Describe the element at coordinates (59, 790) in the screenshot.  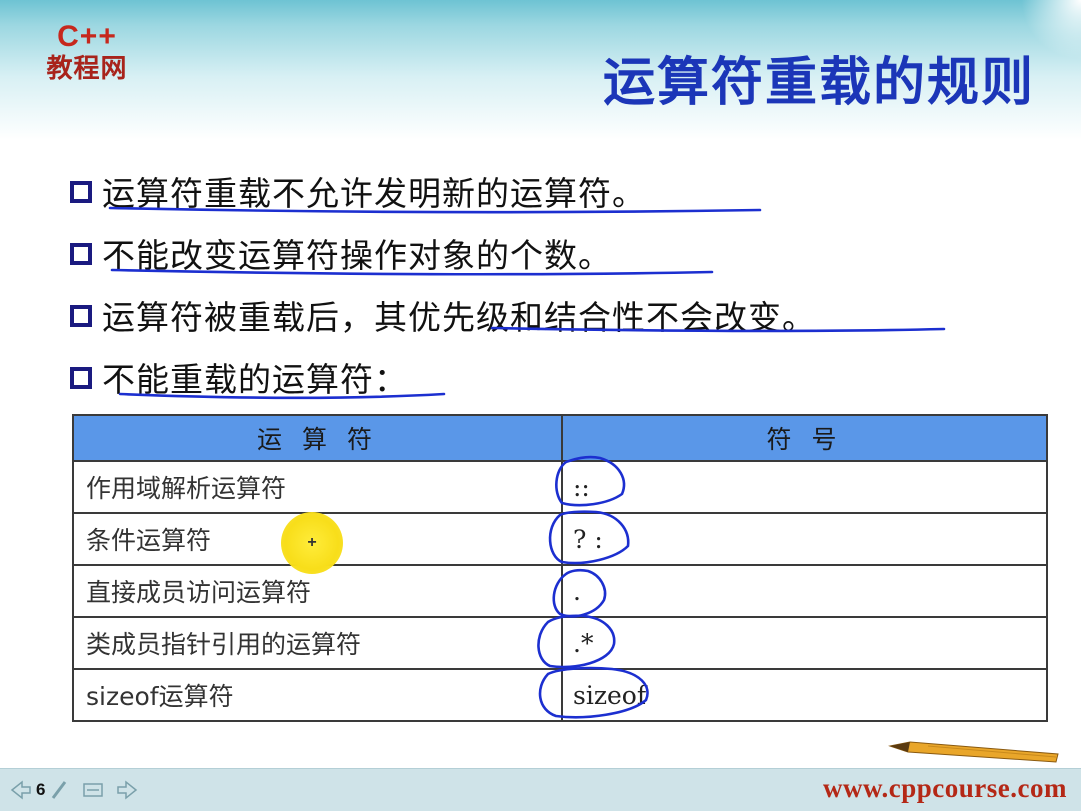
I see `pen-icon` at that location.